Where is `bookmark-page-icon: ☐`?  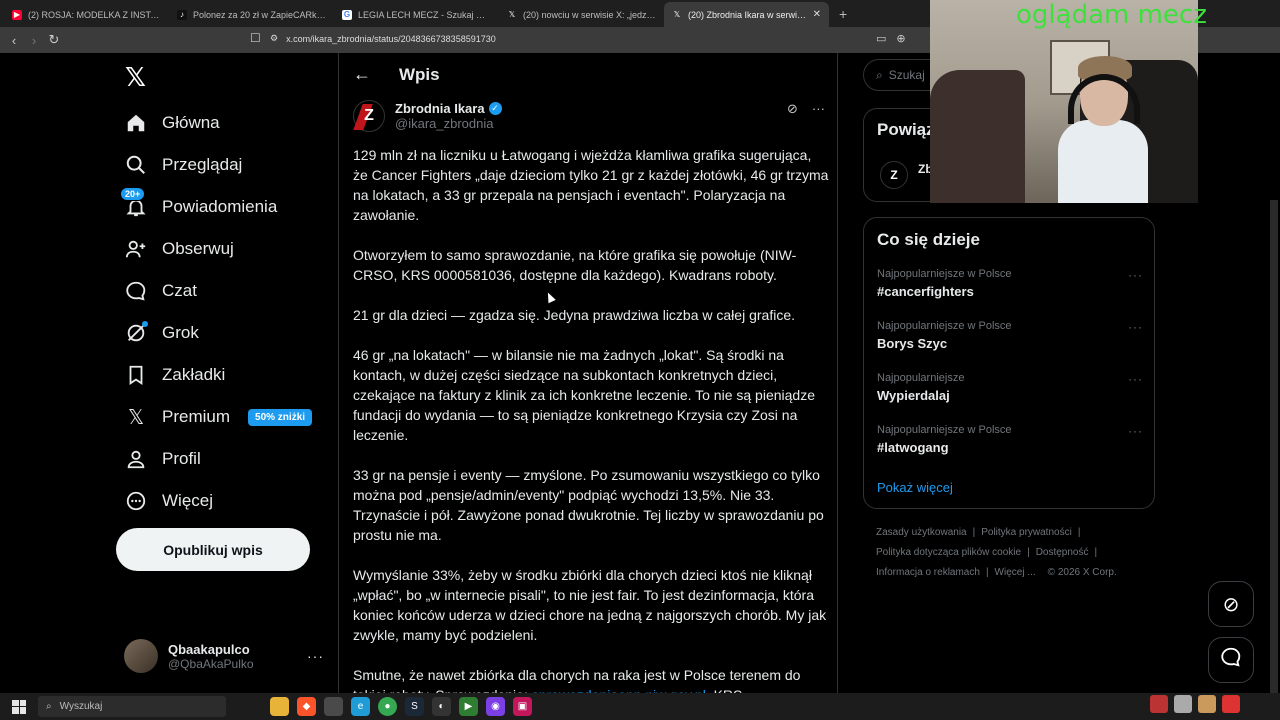
bookmark-page-icon: ☐ is located at coordinates (255, 38).